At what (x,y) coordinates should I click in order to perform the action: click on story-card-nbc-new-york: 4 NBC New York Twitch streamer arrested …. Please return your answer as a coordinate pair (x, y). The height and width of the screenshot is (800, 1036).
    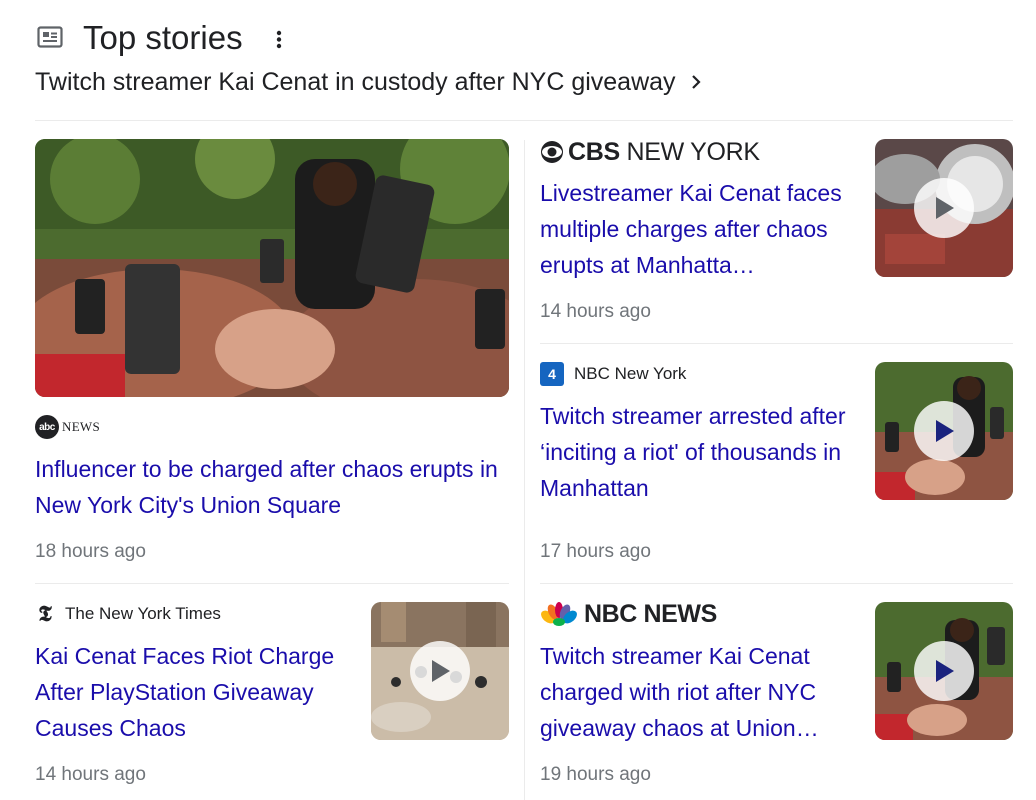
    Looking at the image, I should click on (776, 467).